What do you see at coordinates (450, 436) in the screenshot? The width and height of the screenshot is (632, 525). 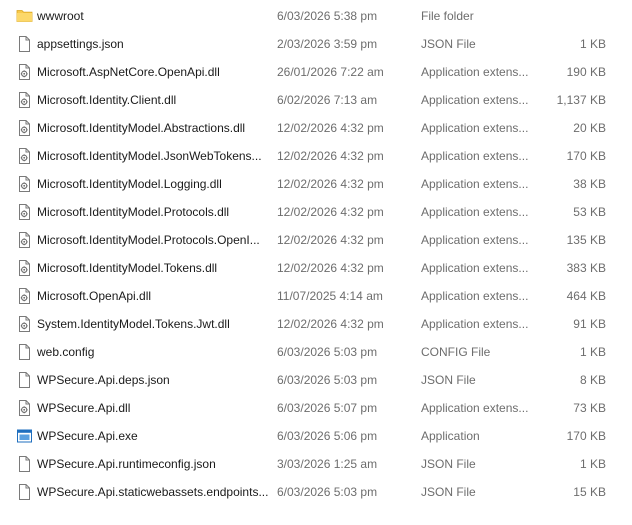 I see `file-type: Application` at bounding box center [450, 436].